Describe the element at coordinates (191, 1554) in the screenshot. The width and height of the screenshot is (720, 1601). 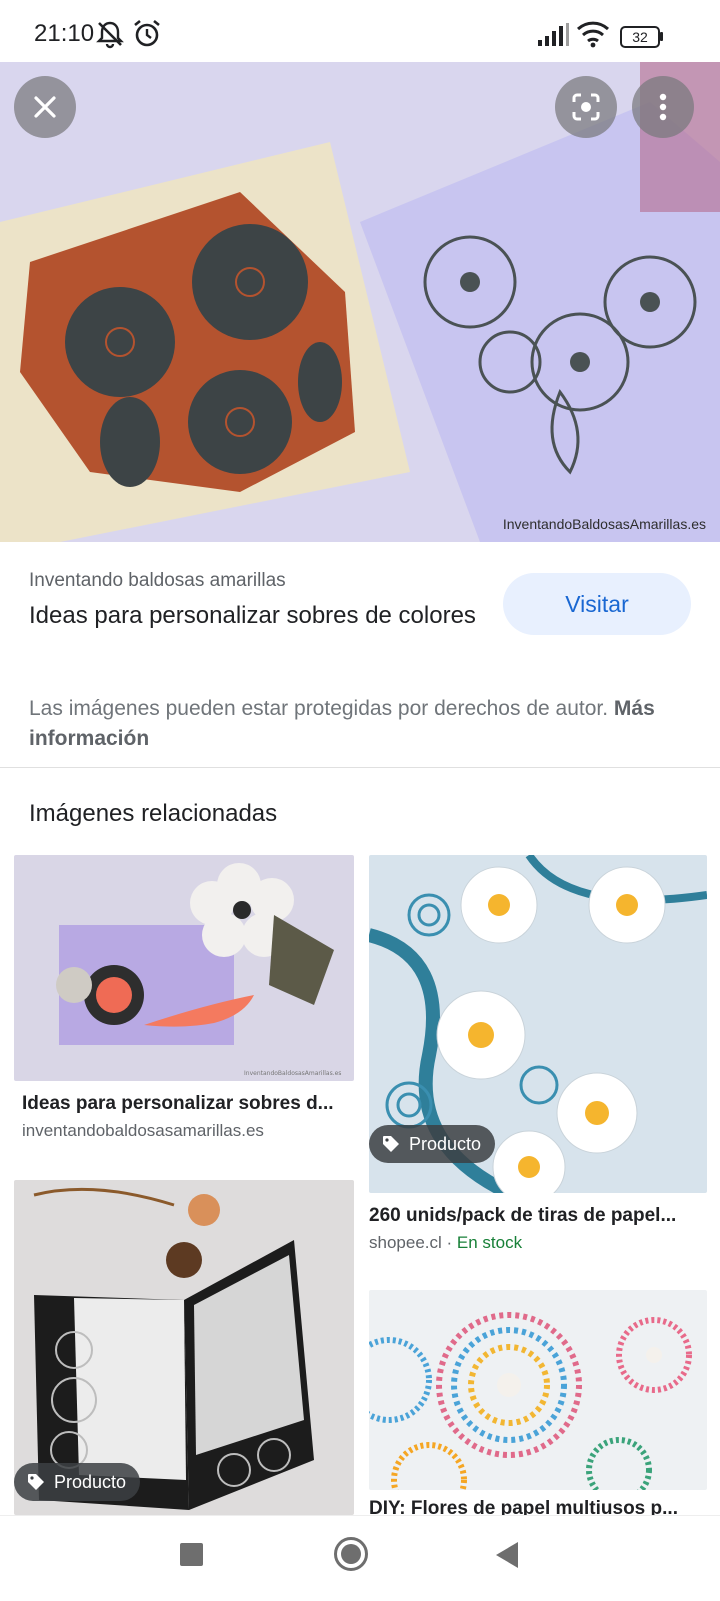
I see `recents-icon` at that location.